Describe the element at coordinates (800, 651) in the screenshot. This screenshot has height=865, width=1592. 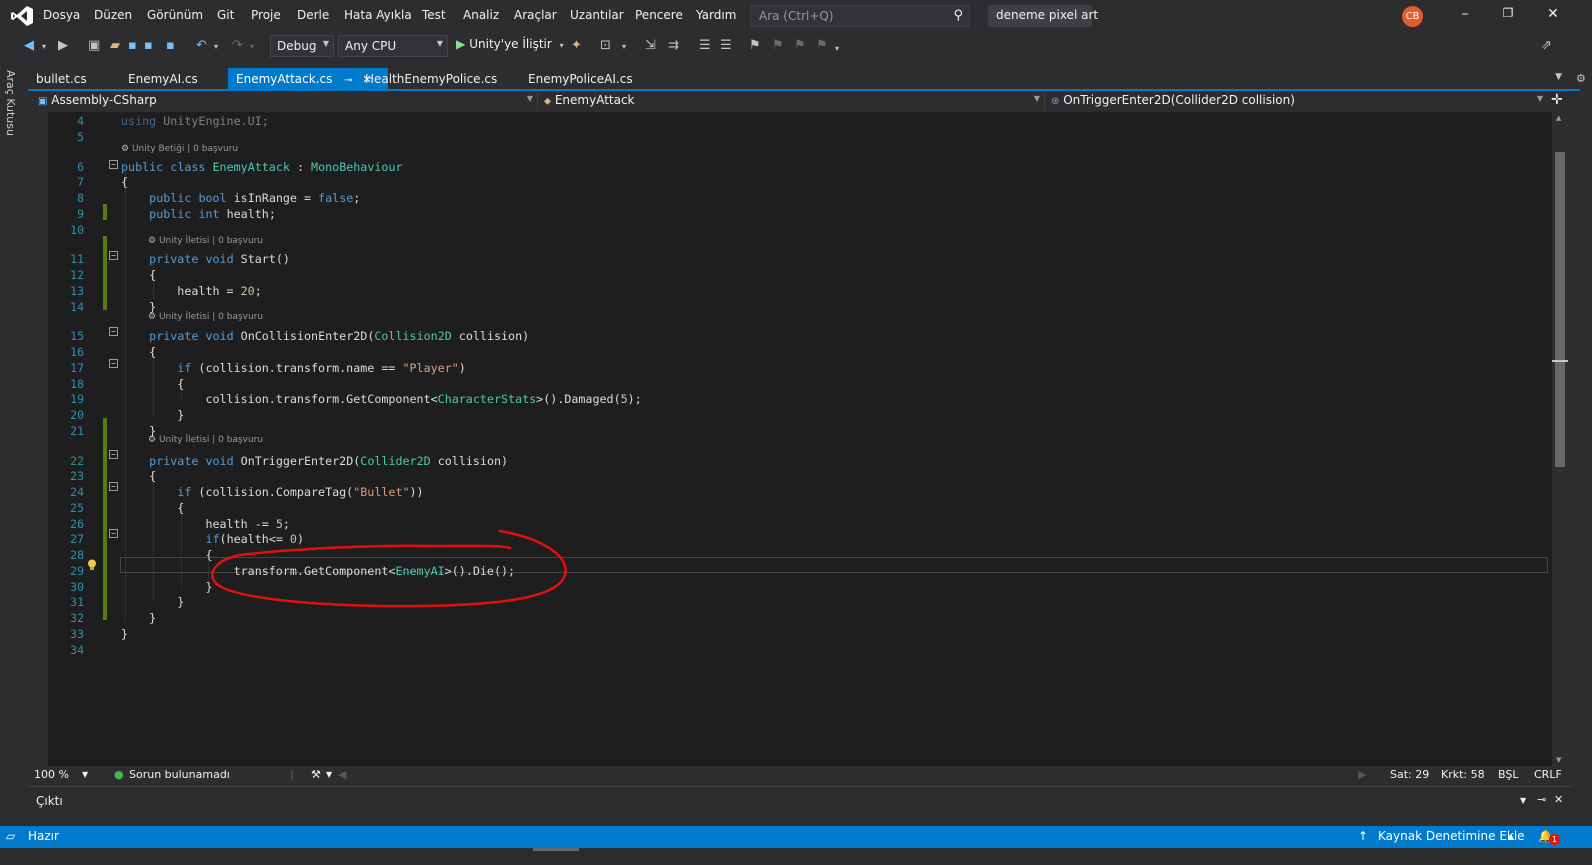
I see `code-line: 34` at that location.